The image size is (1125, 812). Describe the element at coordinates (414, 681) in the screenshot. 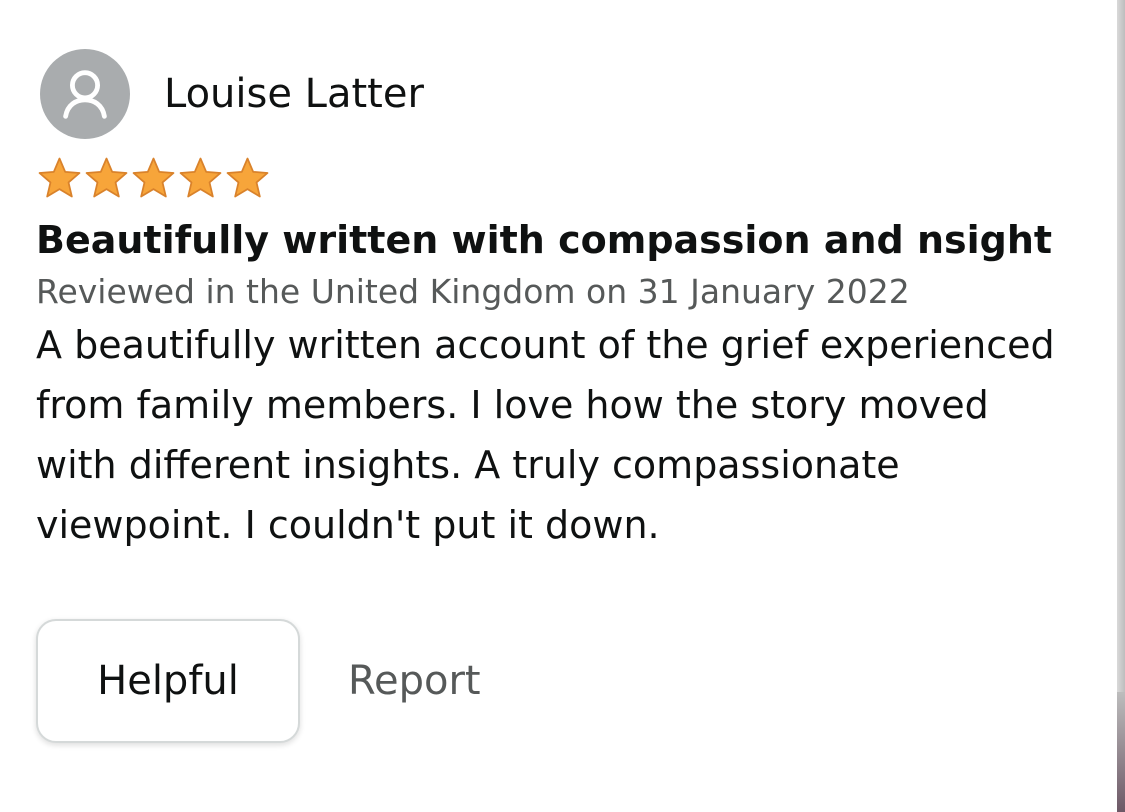

I see `report-link: Report` at that location.